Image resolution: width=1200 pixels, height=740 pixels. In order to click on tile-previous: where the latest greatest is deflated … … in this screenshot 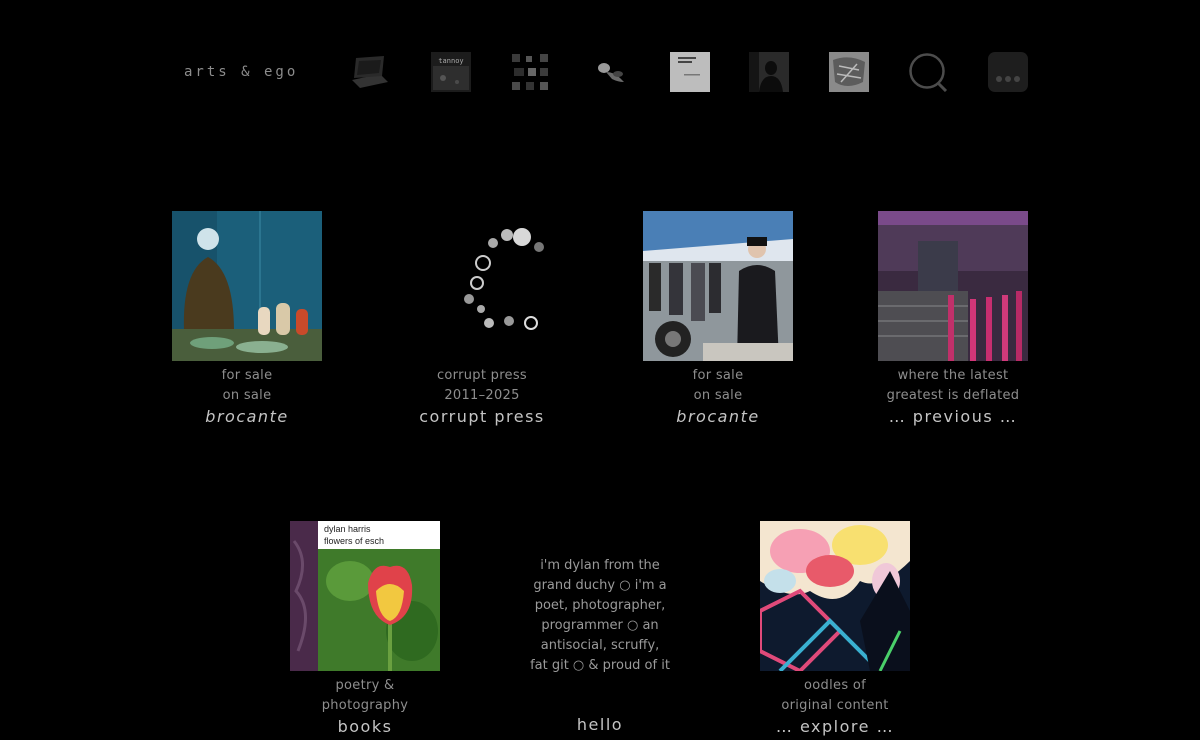, I will do `click(953, 319)`.